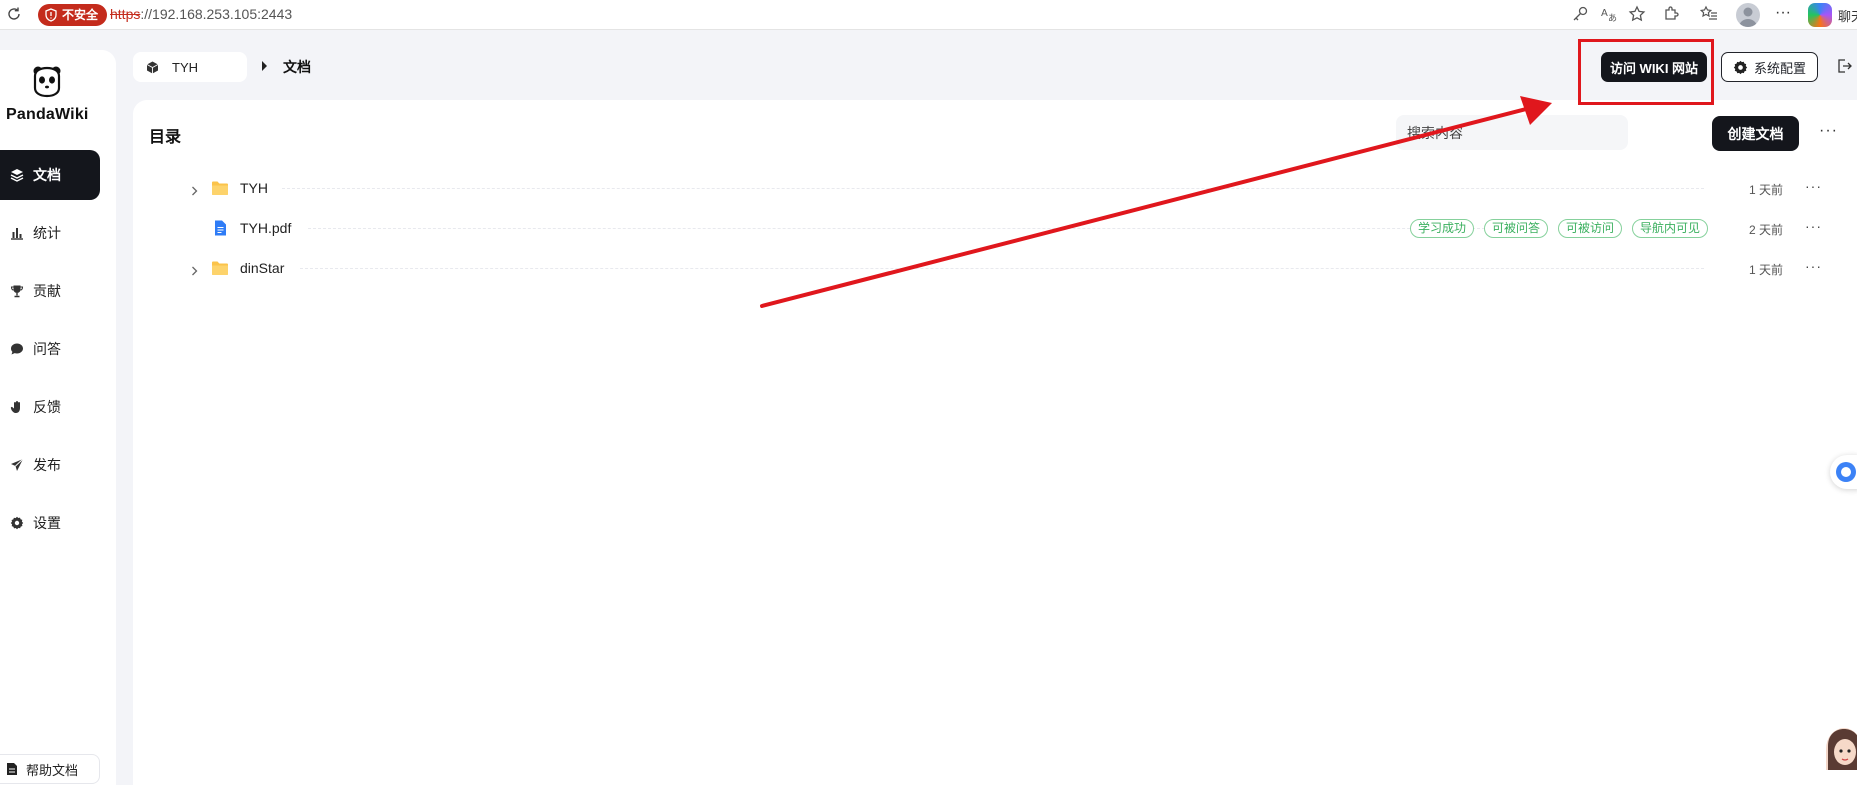  What do you see at coordinates (17, 233) in the screenshot?
I see `bar-chart-icon` at bounding box center [17, 233].